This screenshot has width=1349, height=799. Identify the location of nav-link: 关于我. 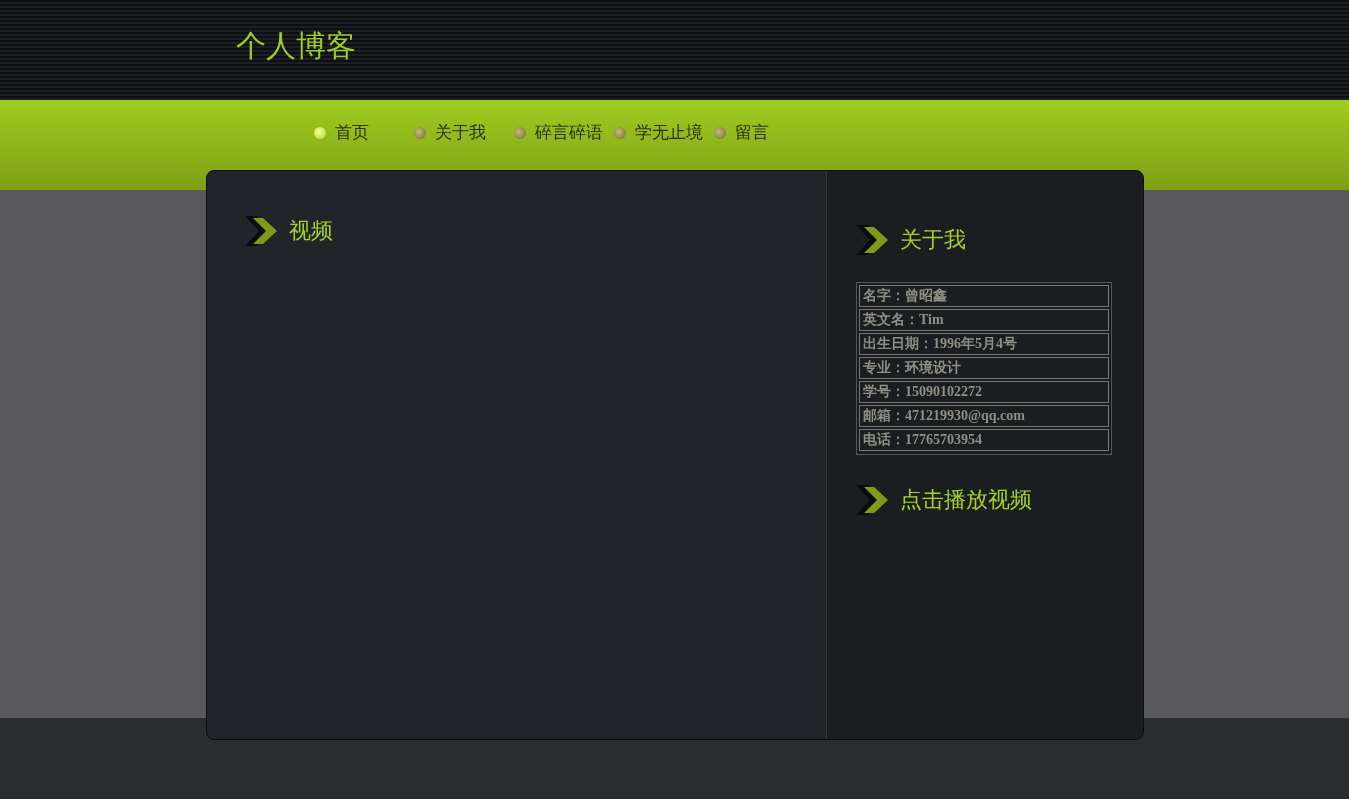
(464, 132).